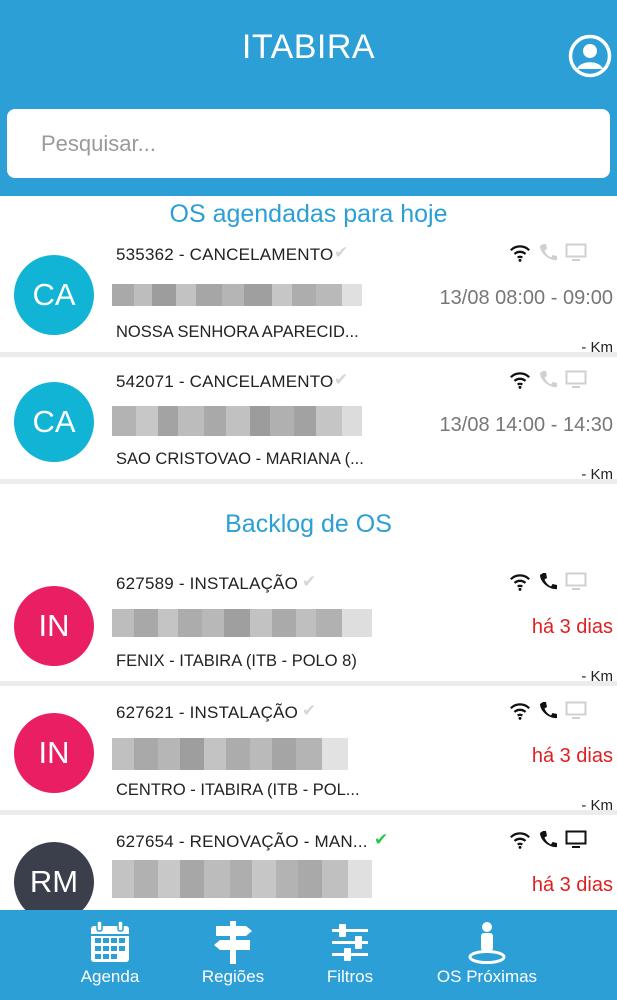 The image size is (617, 1000). What do you see at coordinates (308, 47) in the screenshot?
I see `page-title: ITABIRA` at bounding box center [308, 47].